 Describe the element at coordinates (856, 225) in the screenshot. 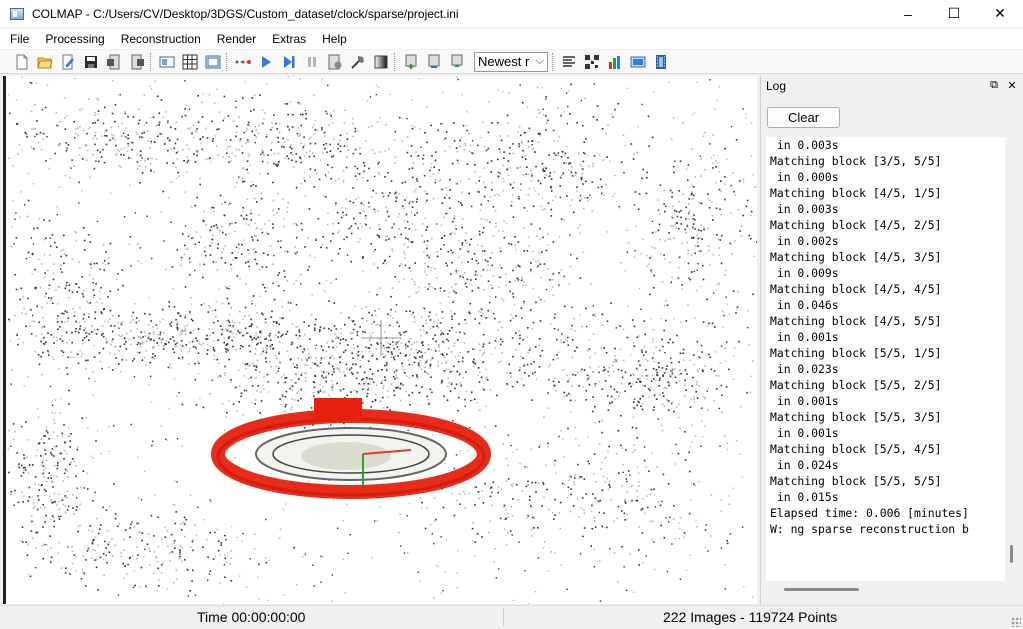

I see `log-line: Matching block [4/5, 2/5]` at that location.